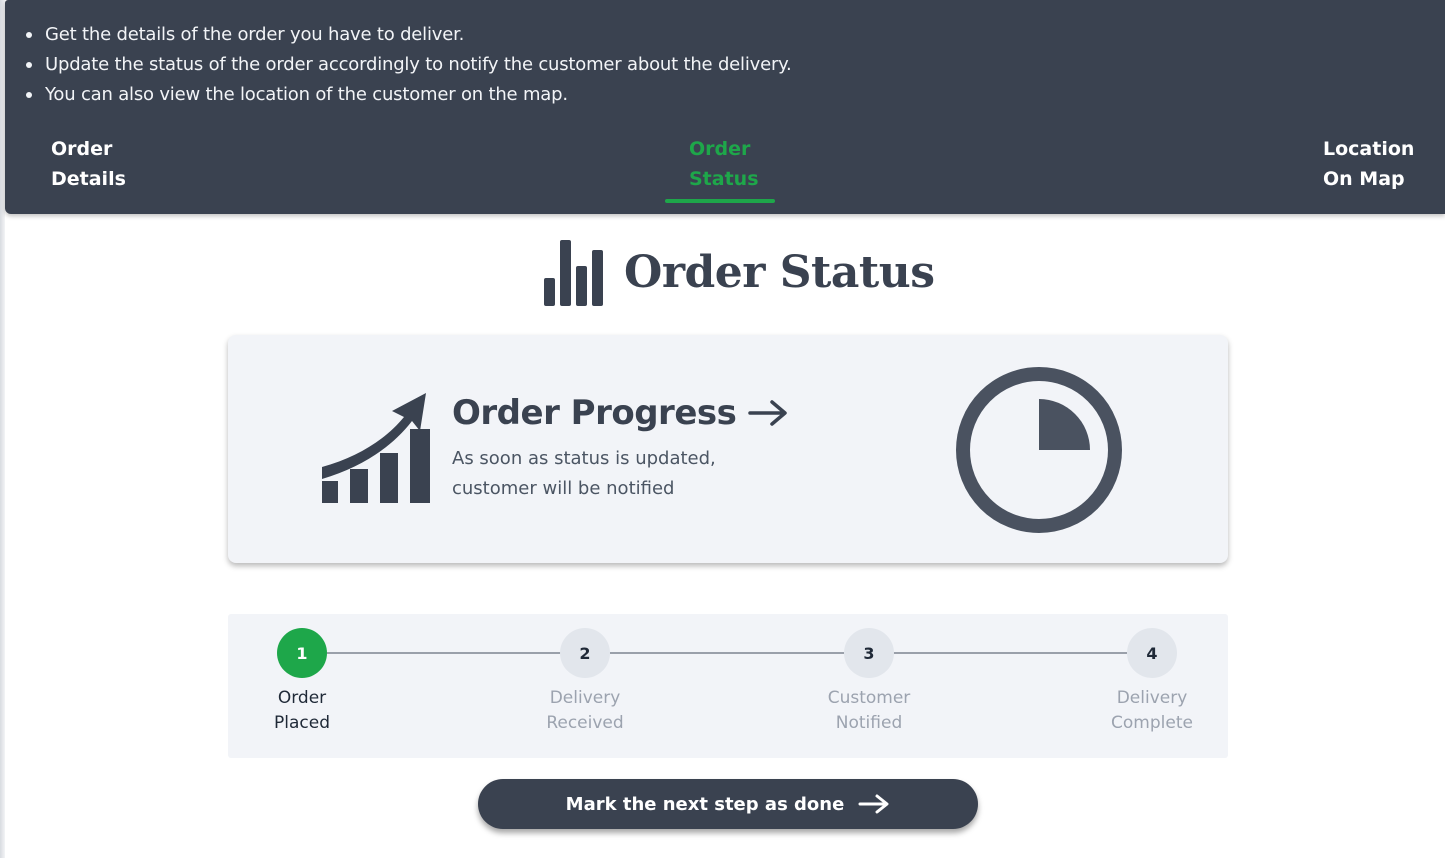  I want to click on step-label: Order Placed, so click(302, 711).